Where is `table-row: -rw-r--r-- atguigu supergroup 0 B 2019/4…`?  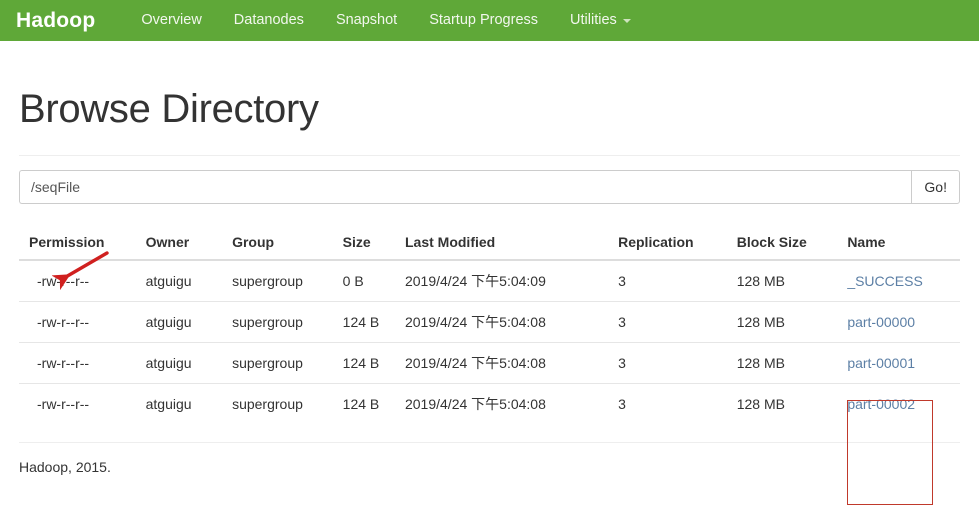 table-row: -rw-r--r-- atguigu supergroup 0 B 2019/4… is located at coordinates (489, 281).